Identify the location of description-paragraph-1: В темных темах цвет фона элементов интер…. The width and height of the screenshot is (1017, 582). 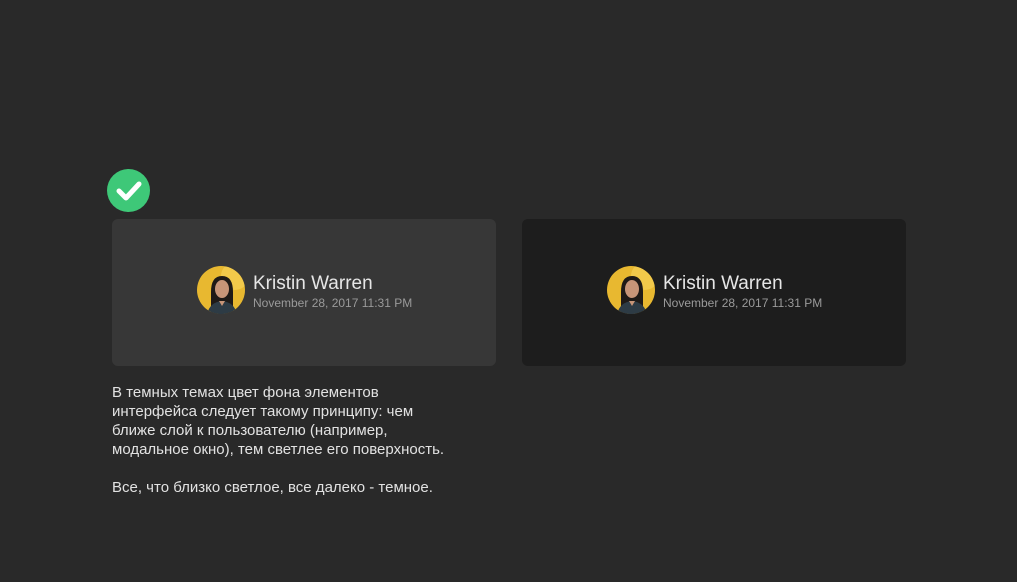
(278, 421).